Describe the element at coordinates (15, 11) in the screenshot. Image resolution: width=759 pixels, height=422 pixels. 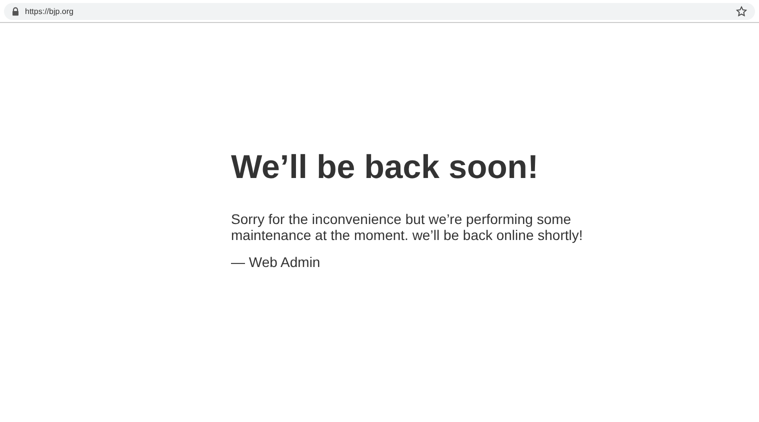
I see `lock-icon` at that location.